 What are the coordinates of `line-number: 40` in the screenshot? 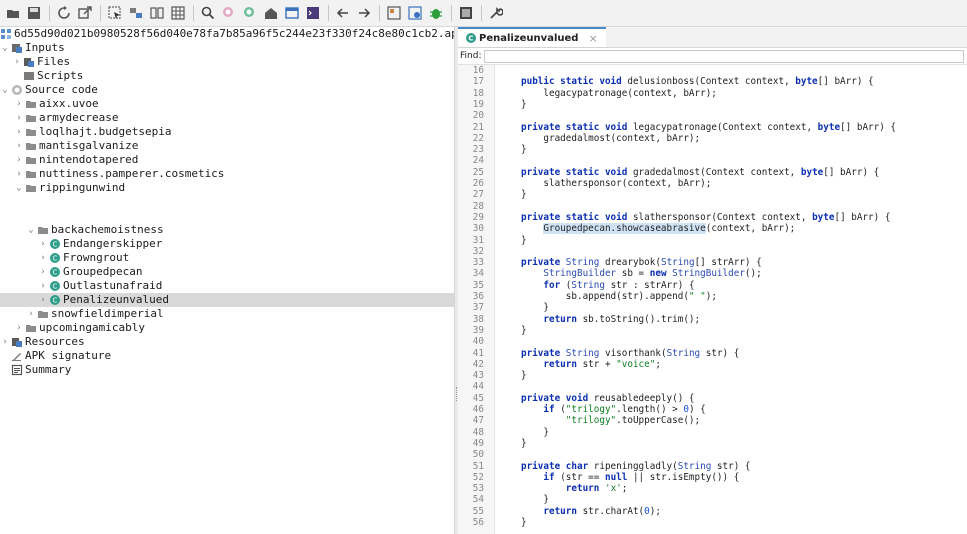 It's located at (478, 342).